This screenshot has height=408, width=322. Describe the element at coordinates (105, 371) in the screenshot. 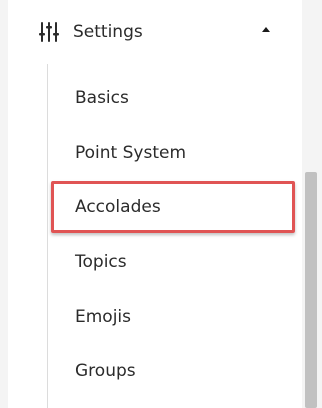

I see `menu-item-groups: Groups` at that location.